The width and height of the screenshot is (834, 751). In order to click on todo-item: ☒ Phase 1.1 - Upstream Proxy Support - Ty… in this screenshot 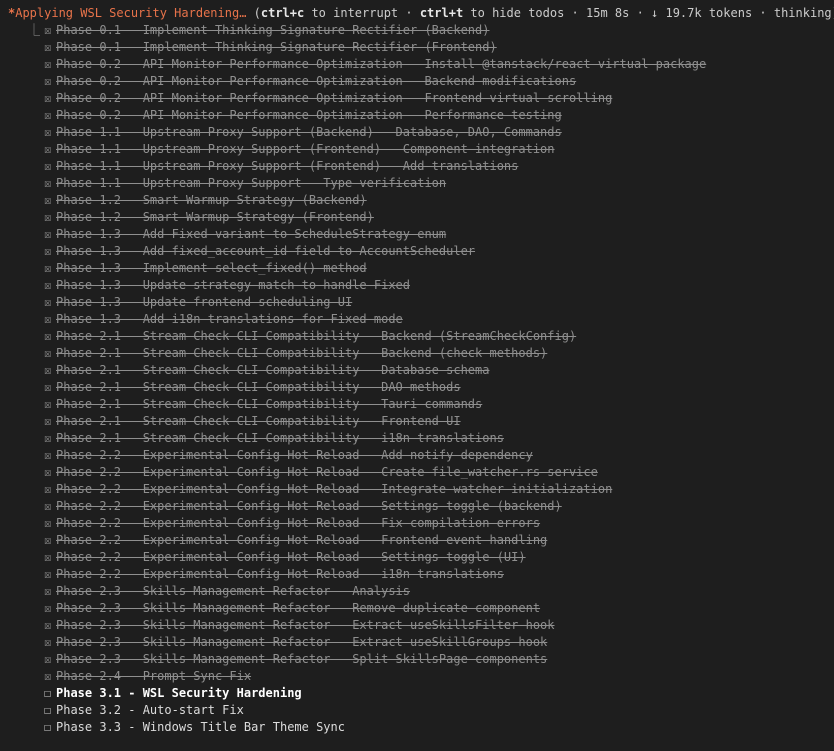, I will do `click(368, 183)`.